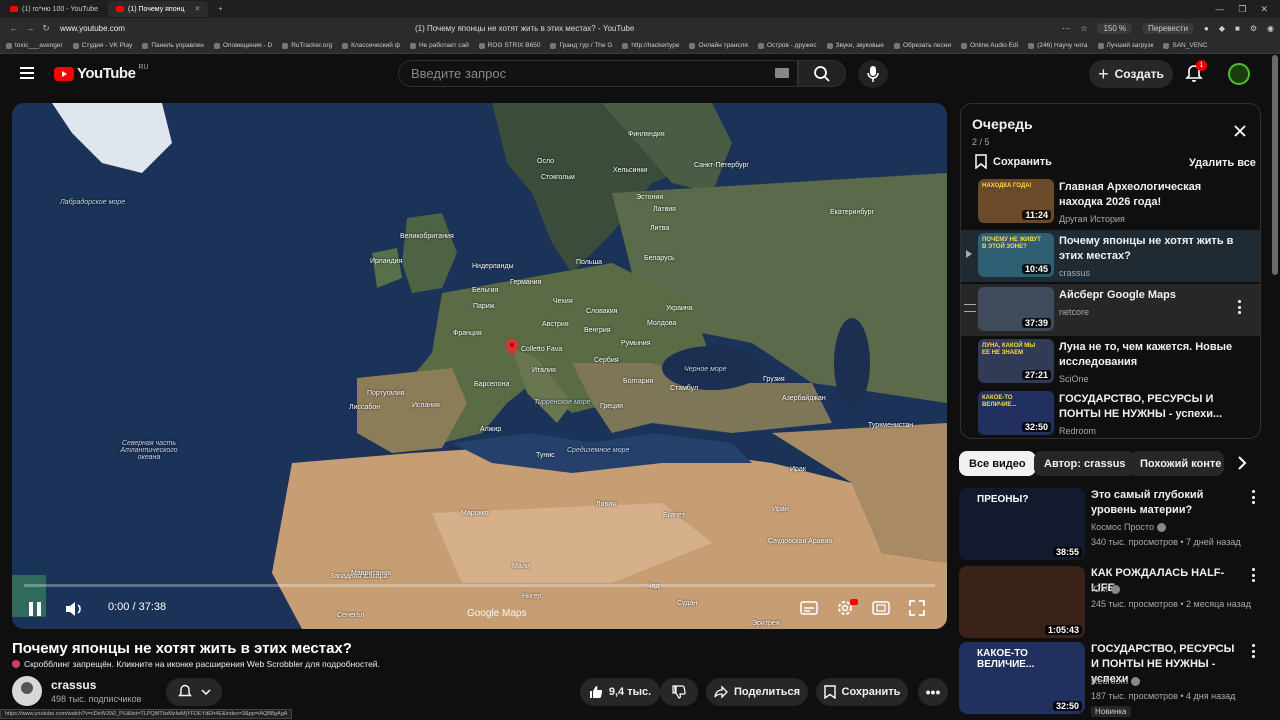  What do you see at coordinates (30, 28) in the screenshot?
I see `forward-icon: →` at bounding box center [30, 28].